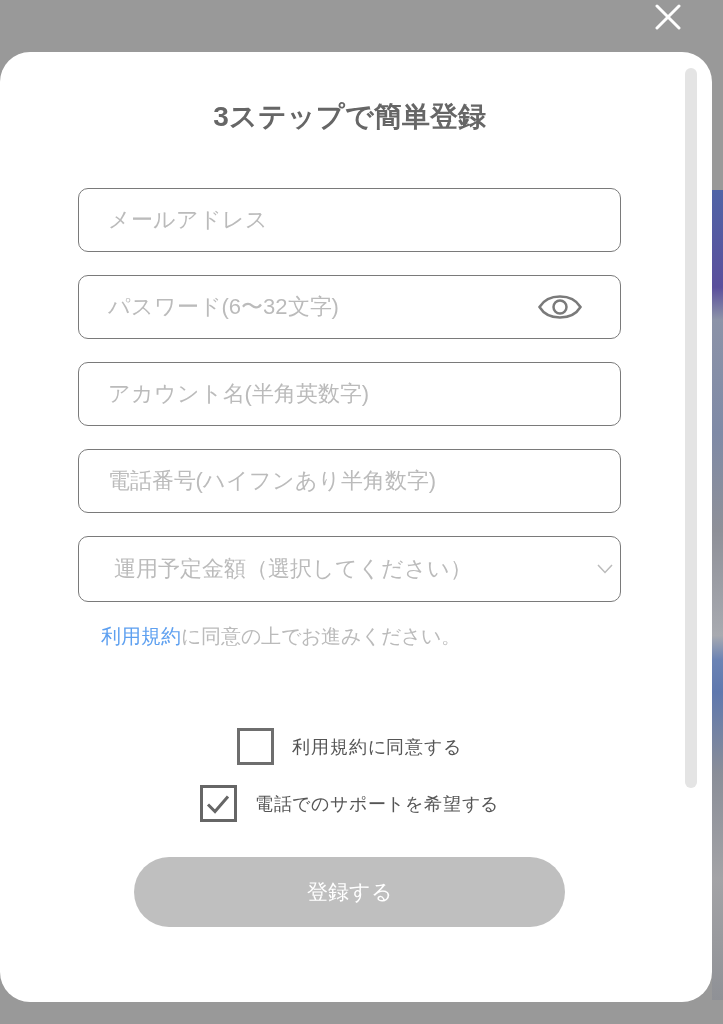  Describe the element at coordinates (349, 117) in the screenshot. I see `dialog-title: 3ステップで簡単登録` at that location.